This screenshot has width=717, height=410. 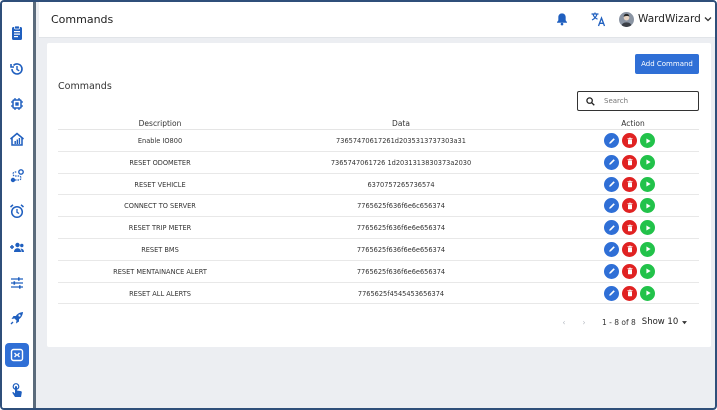 I want to click on row-description: RESET BMS, so click(x=160, y=249).